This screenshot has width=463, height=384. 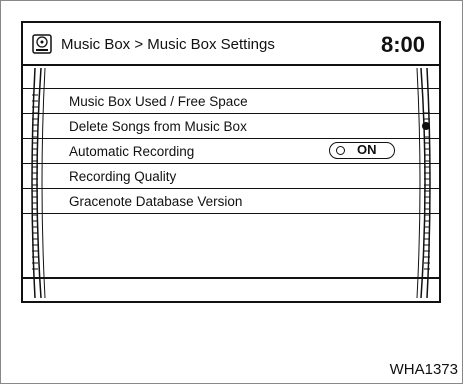 I want to click on menu-item-label: Automatic Recording, so click(x=132, y=151).